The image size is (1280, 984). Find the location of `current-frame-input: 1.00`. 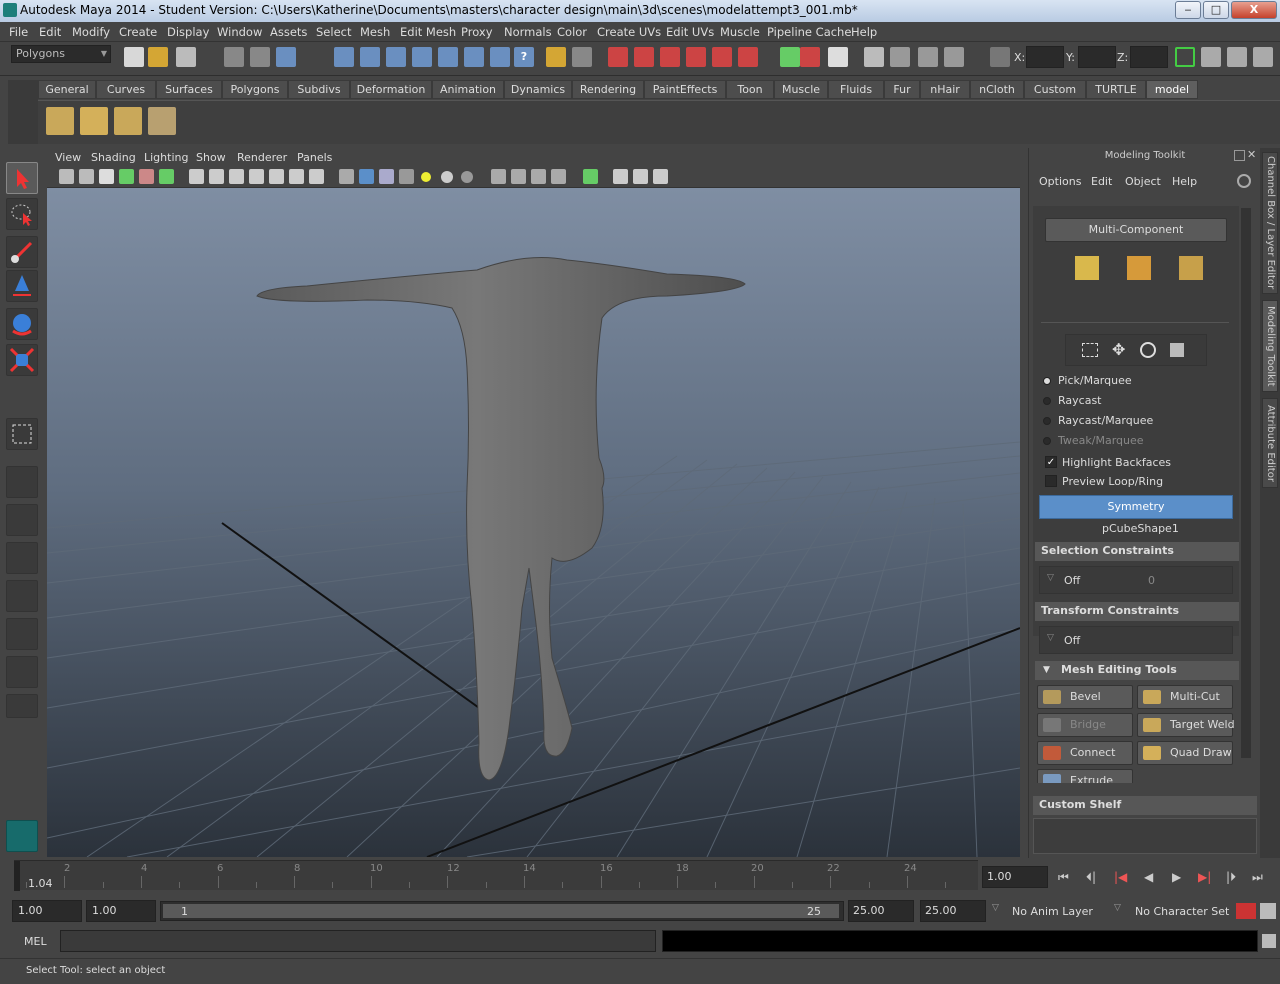

current-frame-input: 1.00 is located at coordinates (1015, 877).